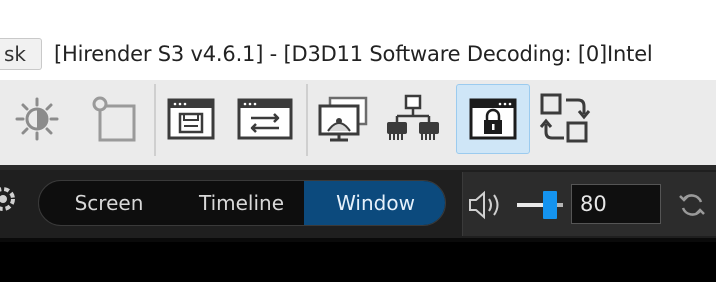 The image size is (716, 282). I want to click on swap-layout-icon, so click(565, 118).